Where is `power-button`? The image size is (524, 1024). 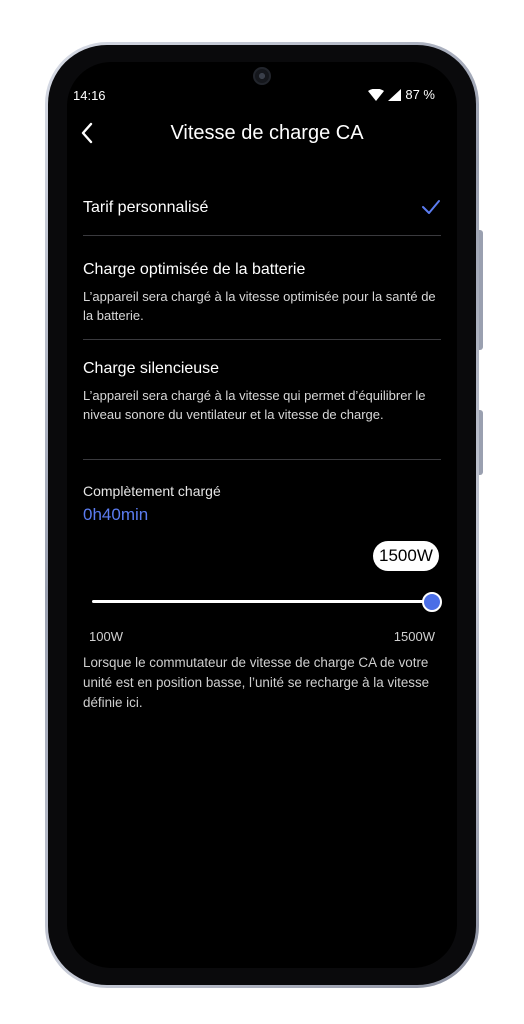 power-button is located at coordinates (481, 442).